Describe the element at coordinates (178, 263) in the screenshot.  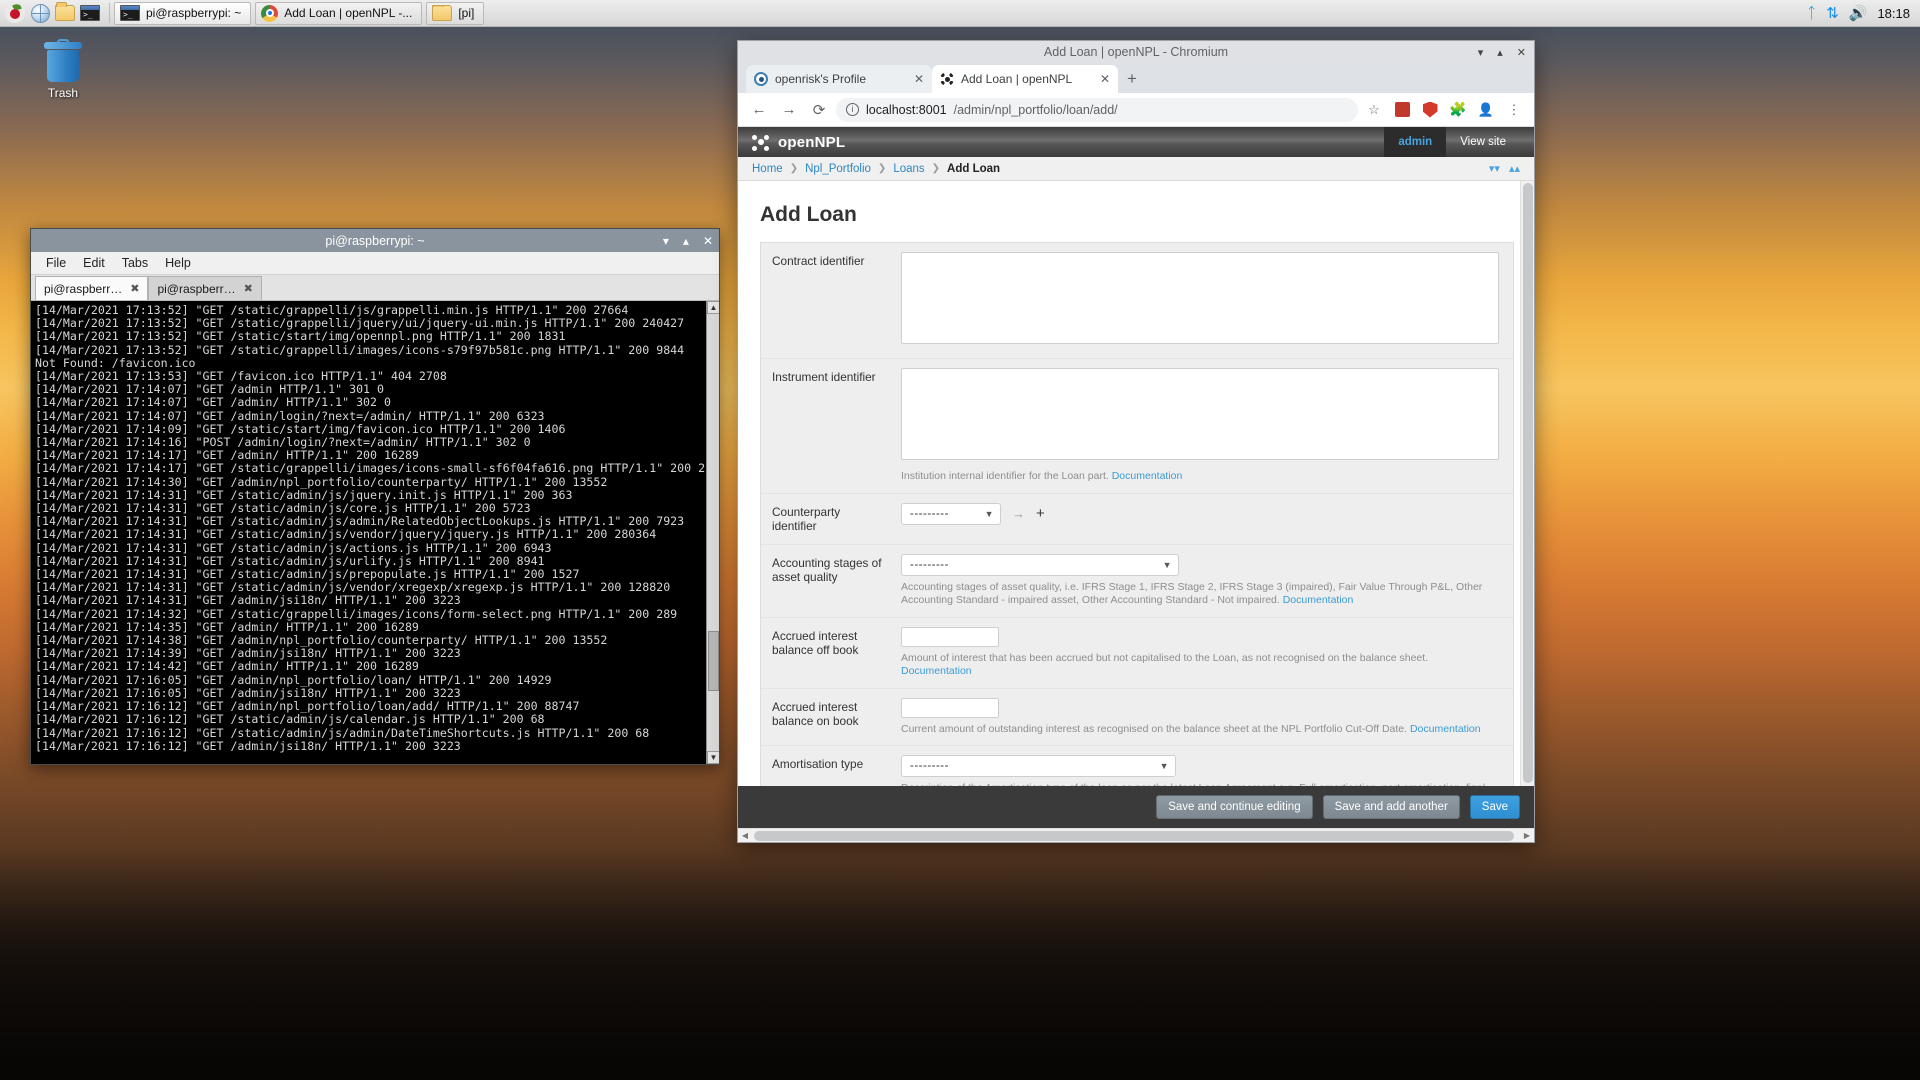
I see `menu-help: Help` at that location.